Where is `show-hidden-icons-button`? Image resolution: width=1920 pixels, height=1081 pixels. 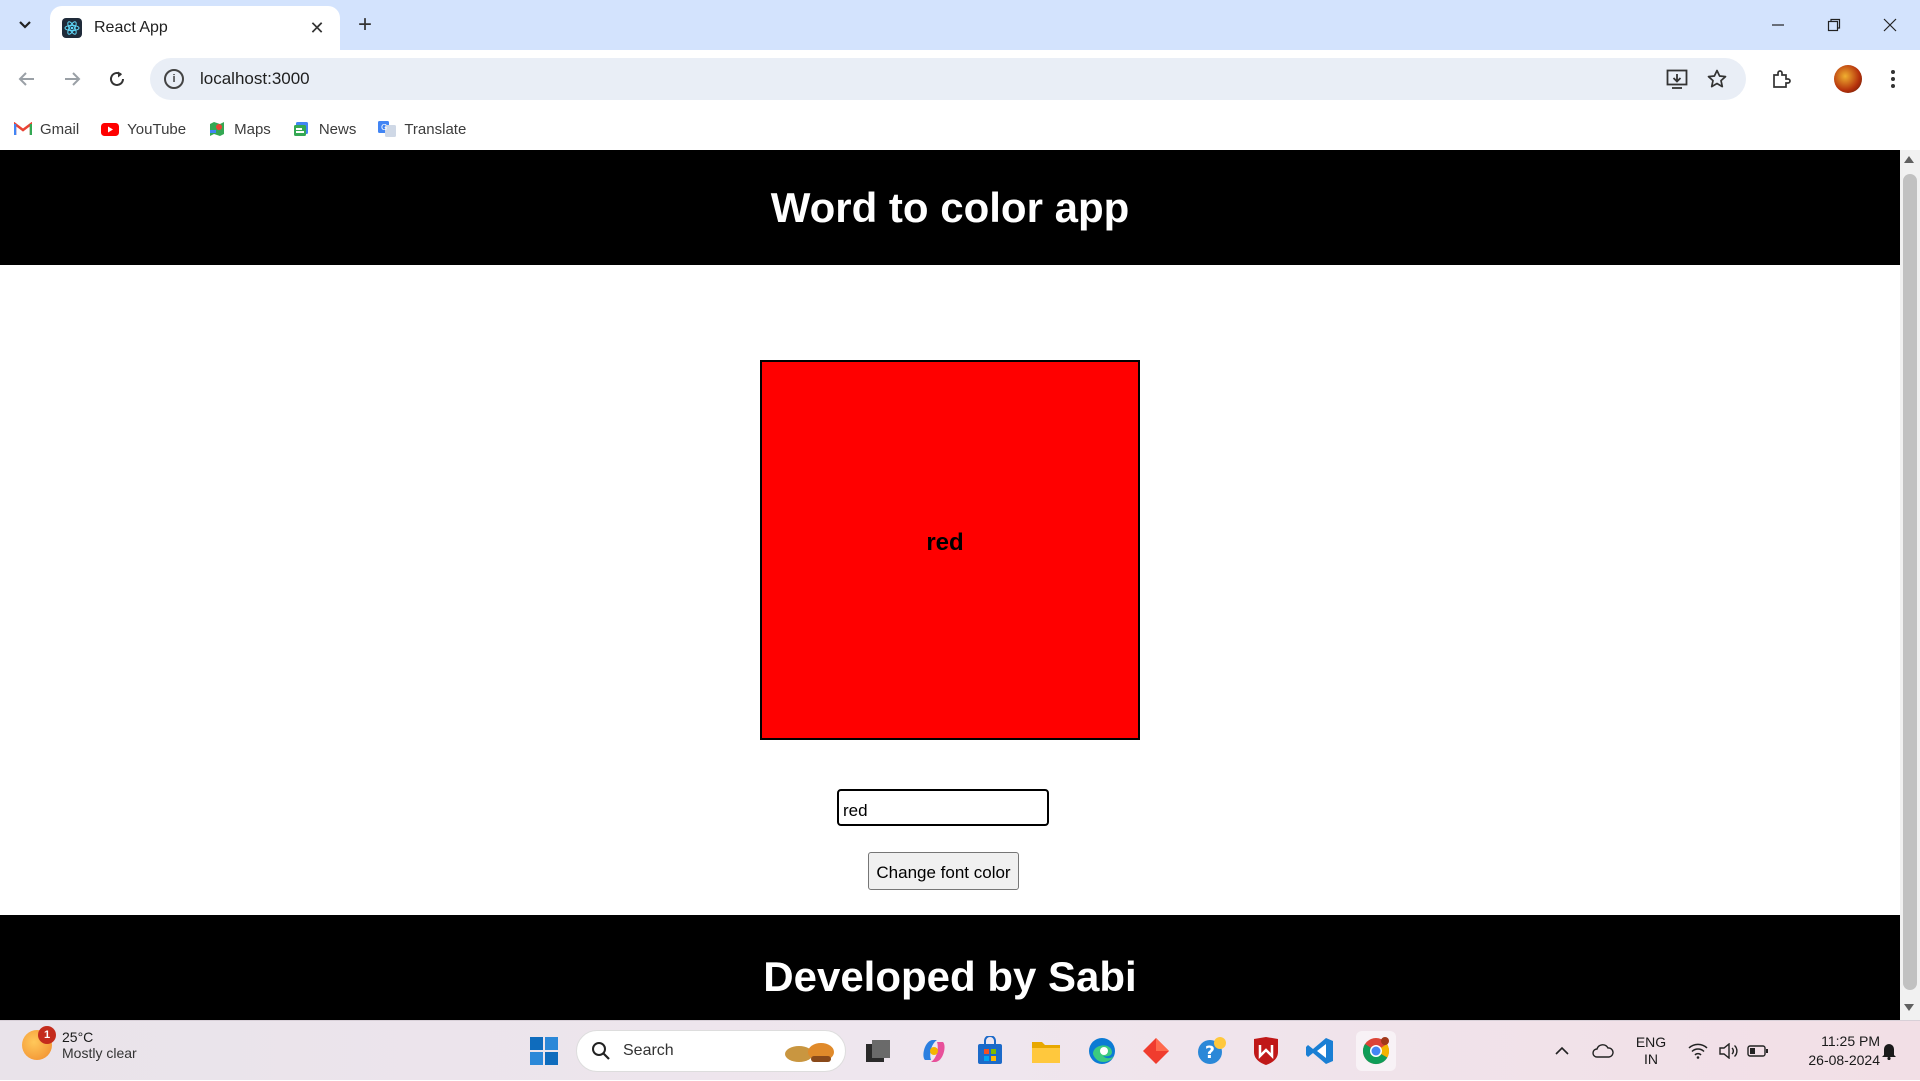
show-hidden-icons-button is located at coordinates (1562, 1051).